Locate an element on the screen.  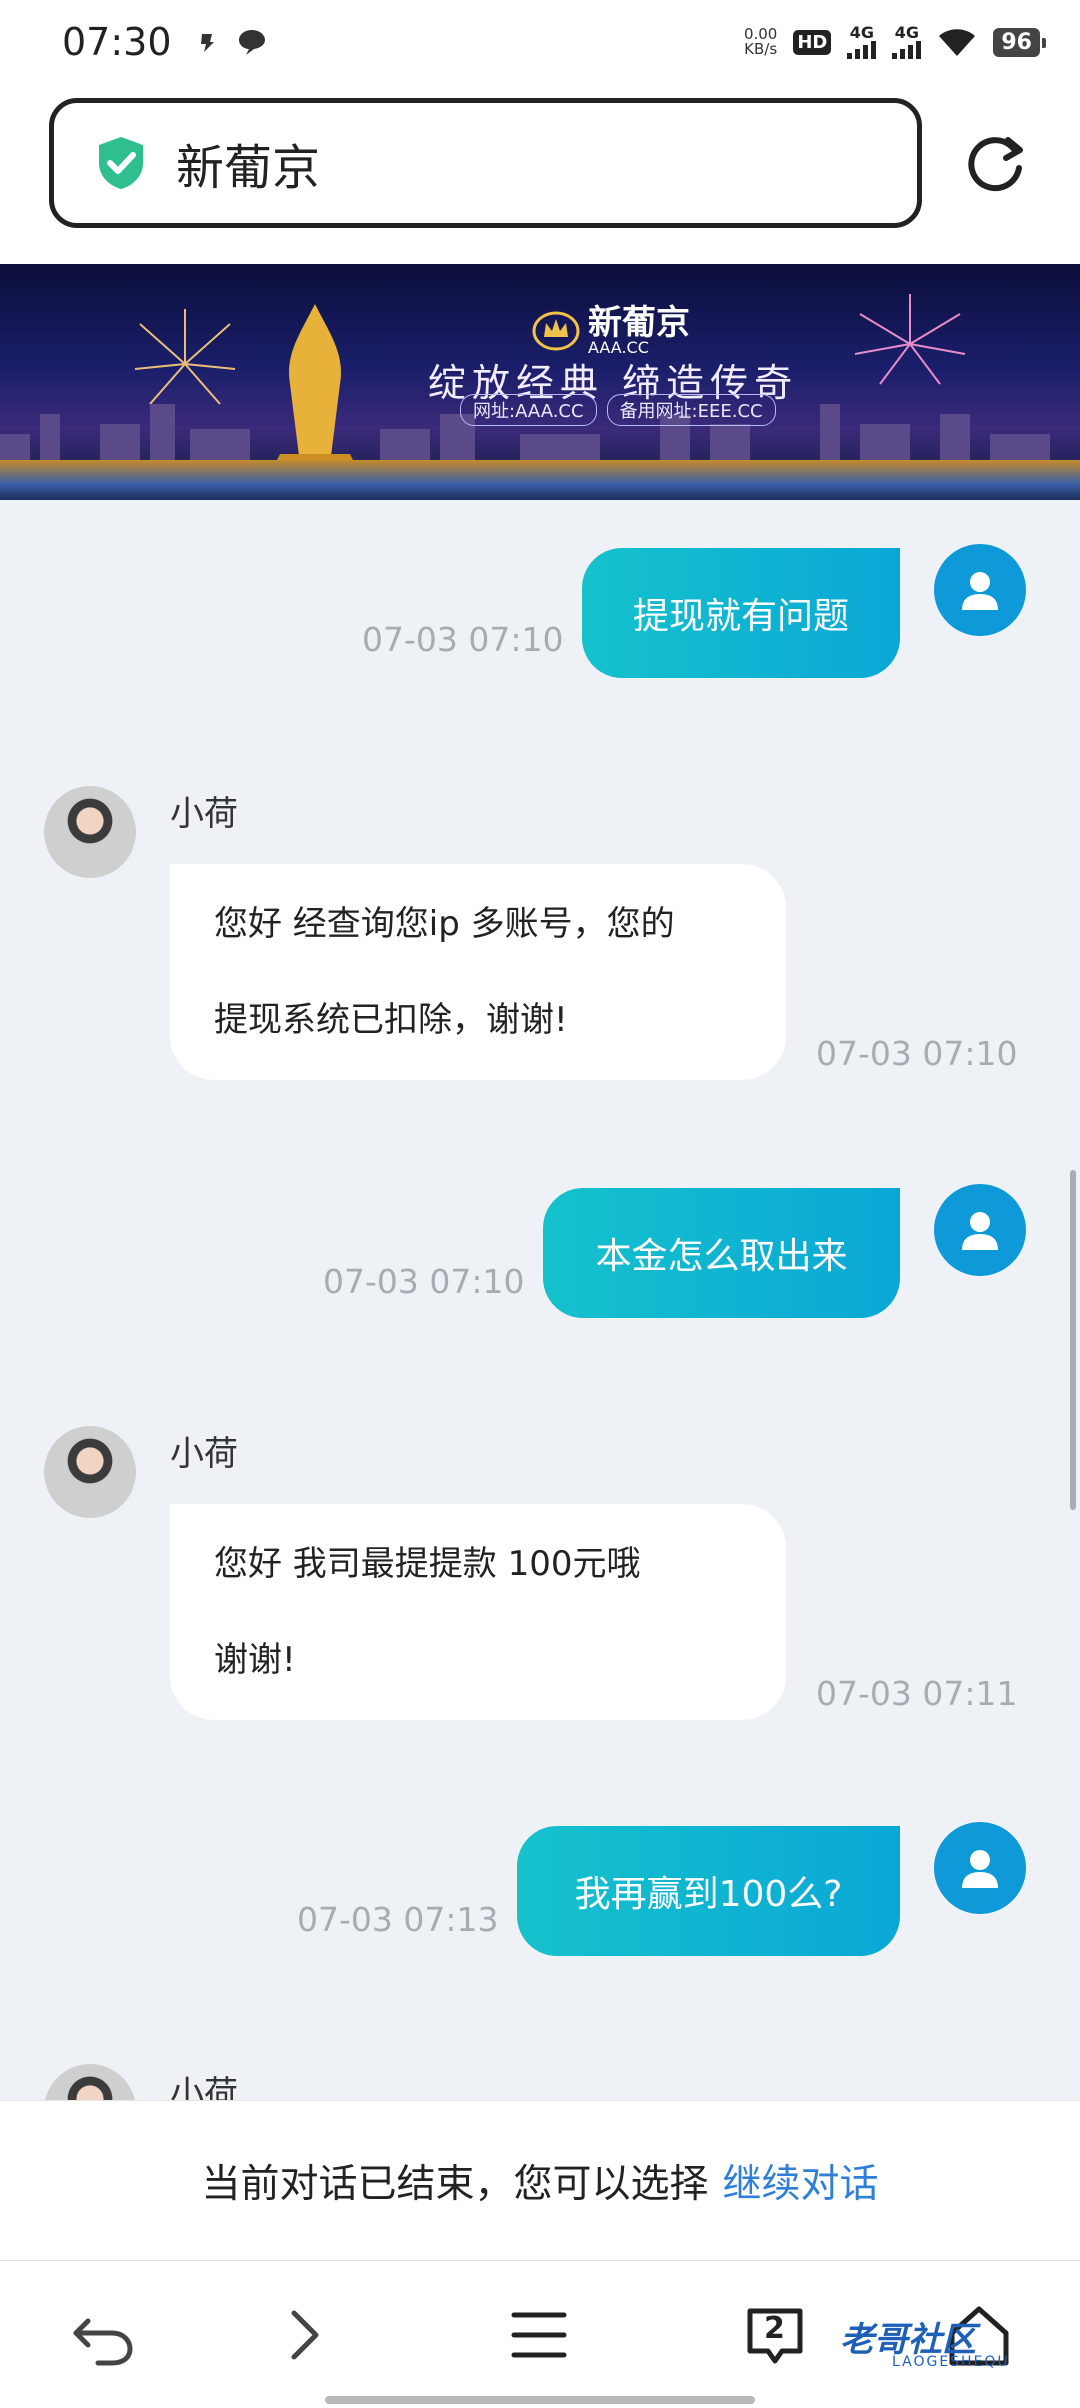
message-bubble-outgoing: 本金怎么取出来 is located at coordinates (721, 1253).